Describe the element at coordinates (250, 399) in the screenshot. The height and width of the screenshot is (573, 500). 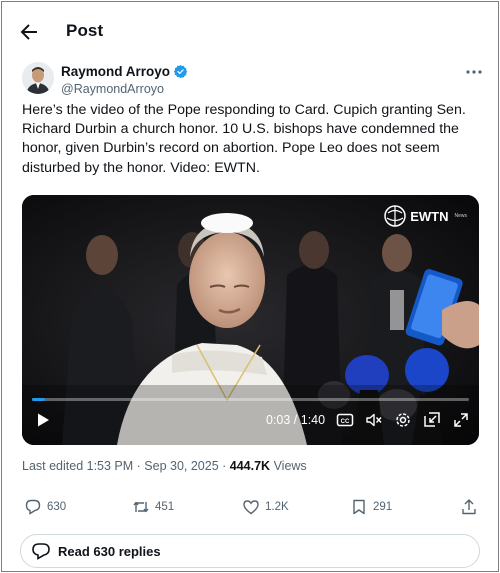
I see `video-progress-bar` at that location.